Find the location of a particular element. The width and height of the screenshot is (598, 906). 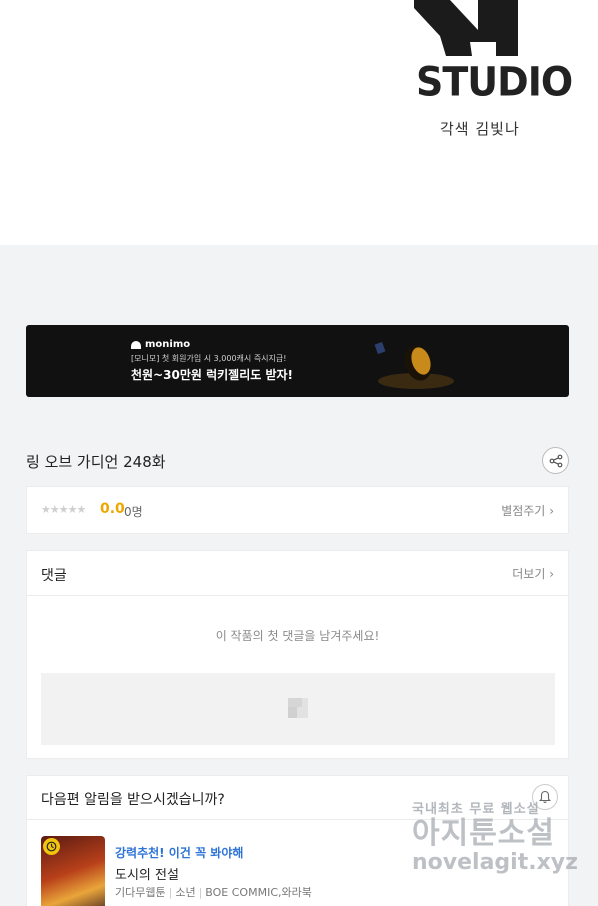

ad-subtitle: [모니모] 첫 회원가입 시 3,000캐시 즉시지급! is located at coordinates (209, 358).